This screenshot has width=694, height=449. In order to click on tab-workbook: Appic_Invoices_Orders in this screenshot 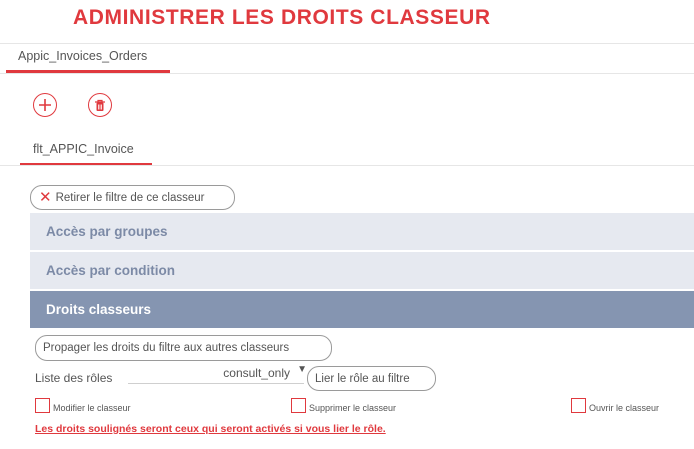, I will do `click(82, 56)`.